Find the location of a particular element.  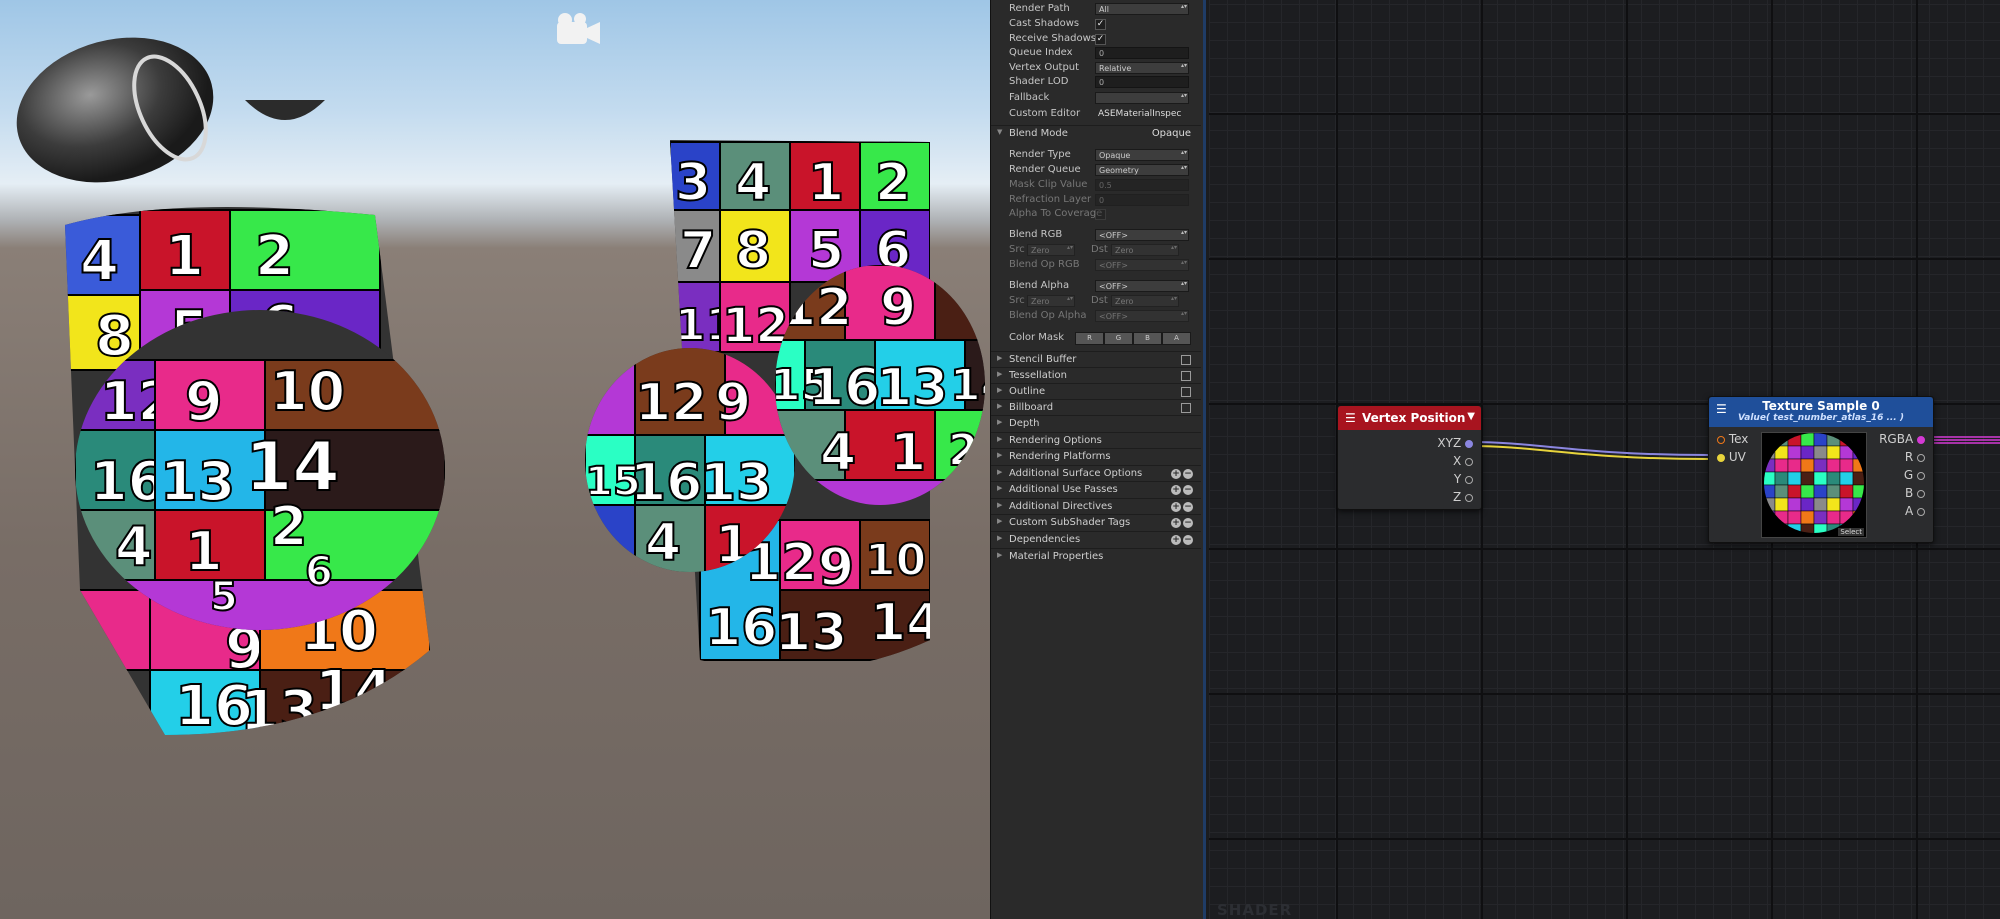

section-label: Material Properties is located at coordinates (1056, 556).